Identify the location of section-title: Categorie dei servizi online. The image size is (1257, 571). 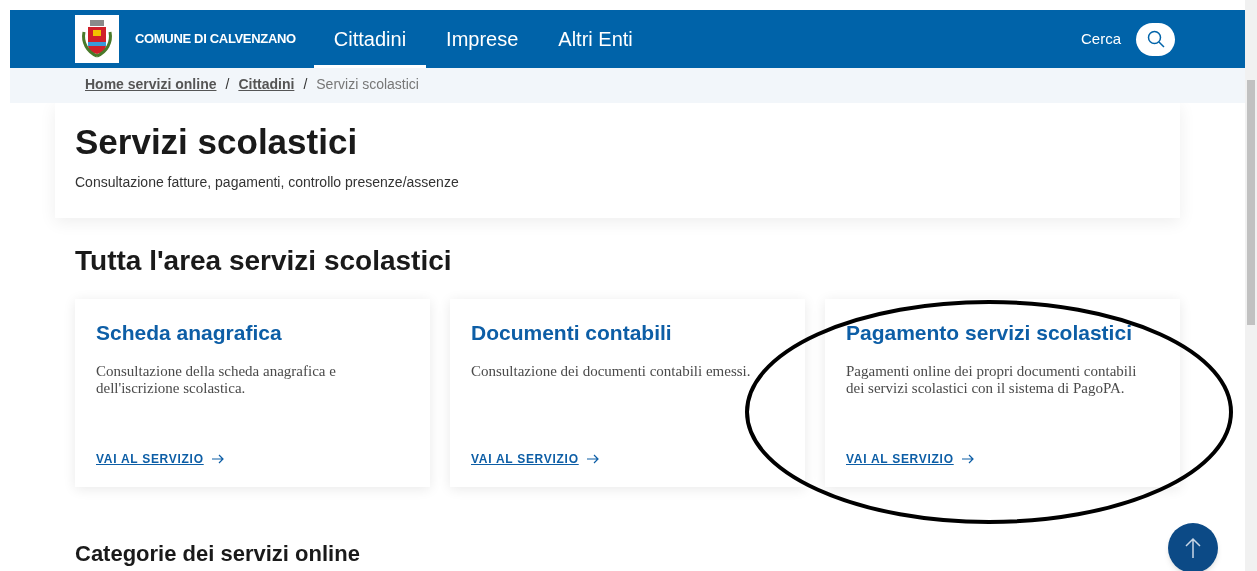
(217, 554).